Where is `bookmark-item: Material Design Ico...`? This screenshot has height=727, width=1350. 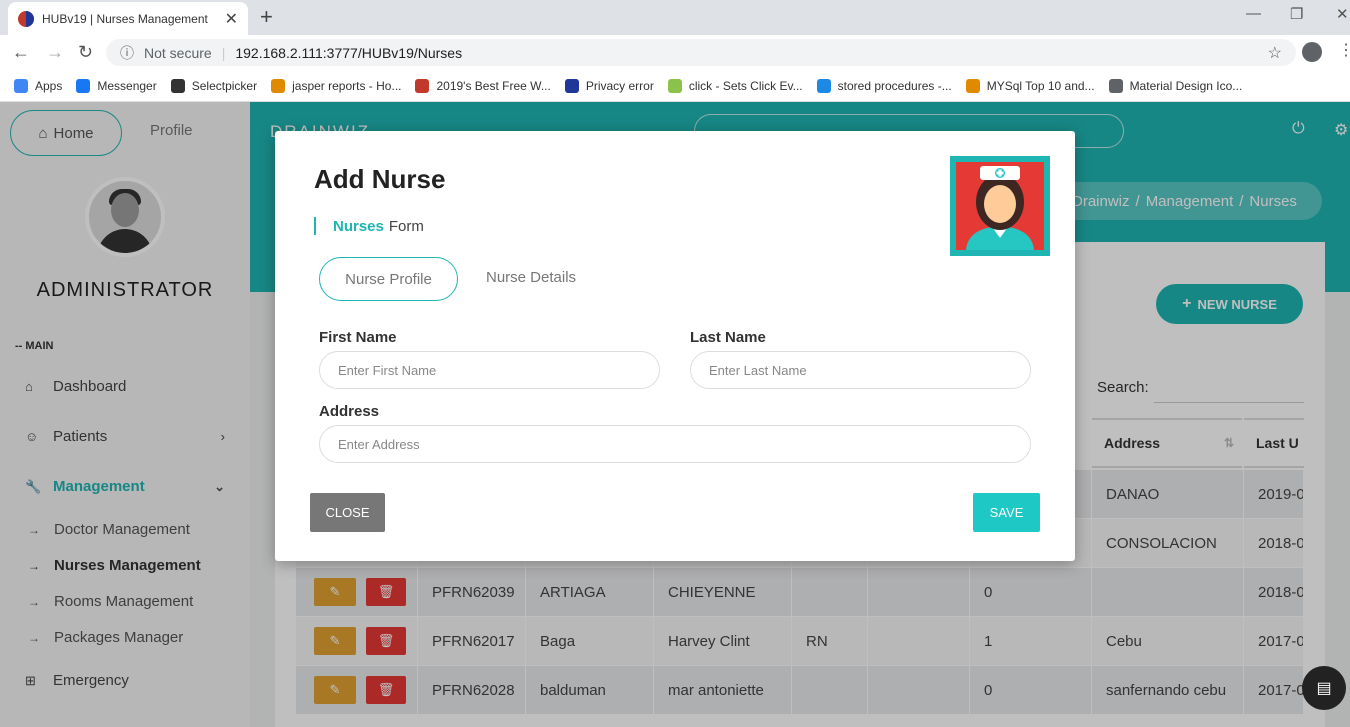 bookmark-item: Material Design Ico... is located at coordinates (1175, 85).